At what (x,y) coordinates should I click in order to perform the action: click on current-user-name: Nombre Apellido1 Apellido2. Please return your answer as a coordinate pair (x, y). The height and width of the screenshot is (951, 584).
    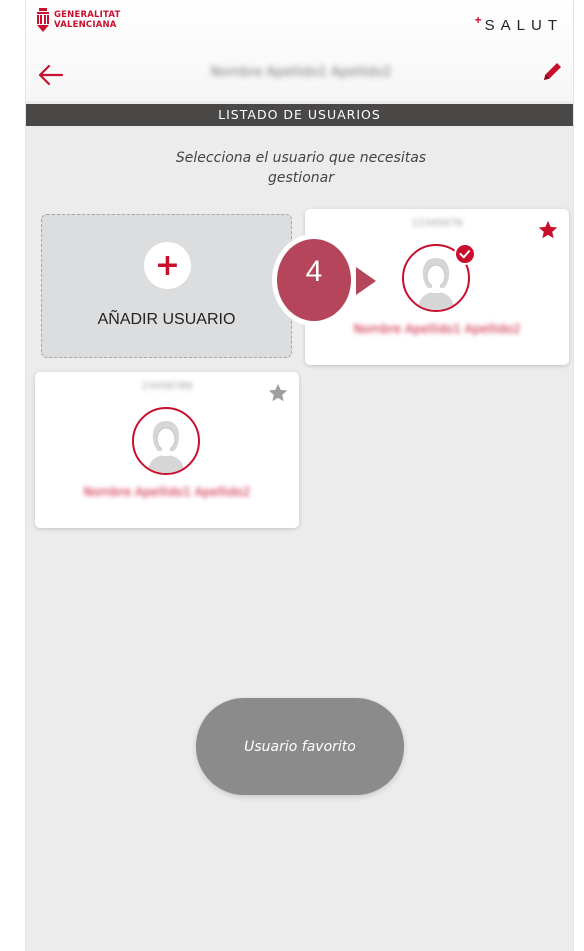
    Looking at the image, I should click on (301, 72).